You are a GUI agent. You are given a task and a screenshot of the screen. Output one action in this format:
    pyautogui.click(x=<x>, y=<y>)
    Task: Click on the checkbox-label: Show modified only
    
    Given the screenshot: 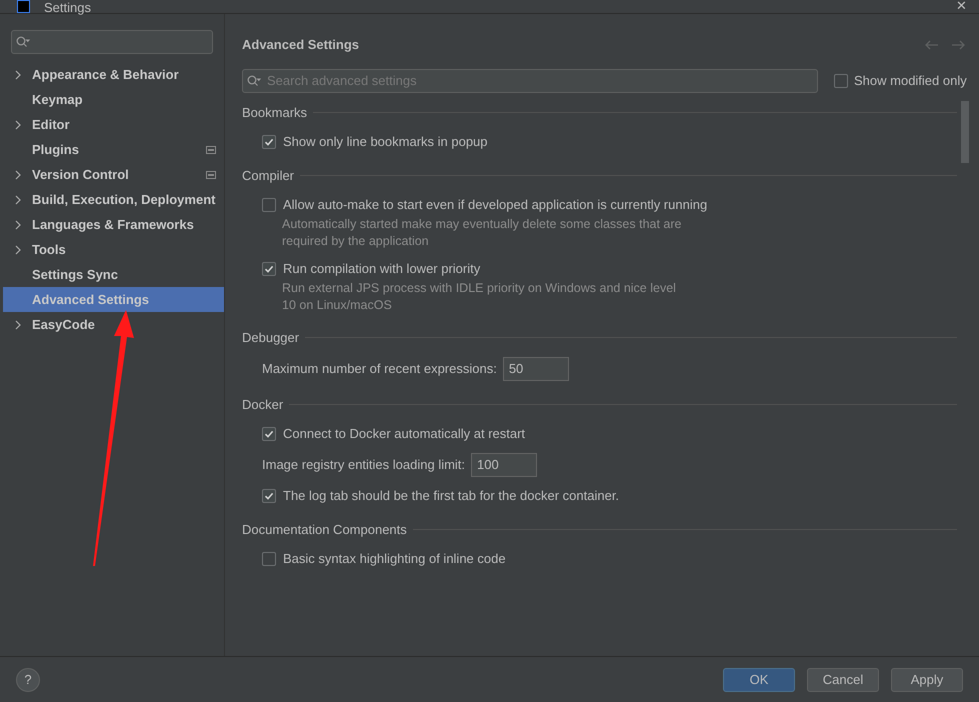 What is the action you would take?
    pyautogui.click(x=910, y=81)
    